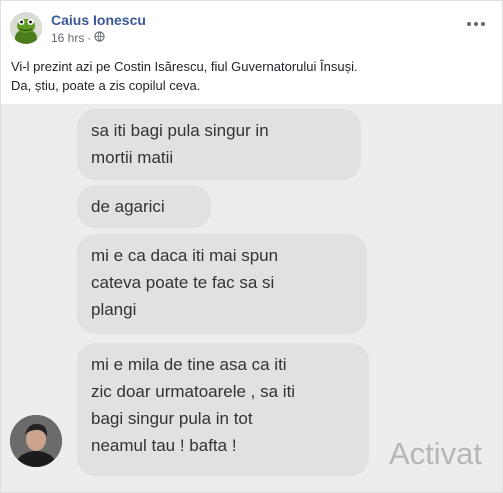  What do you see at coordinates (164, 445) in the screenshot?
I see `message-line: neamul tau ! bafta !` at bounding box center [164, 445].